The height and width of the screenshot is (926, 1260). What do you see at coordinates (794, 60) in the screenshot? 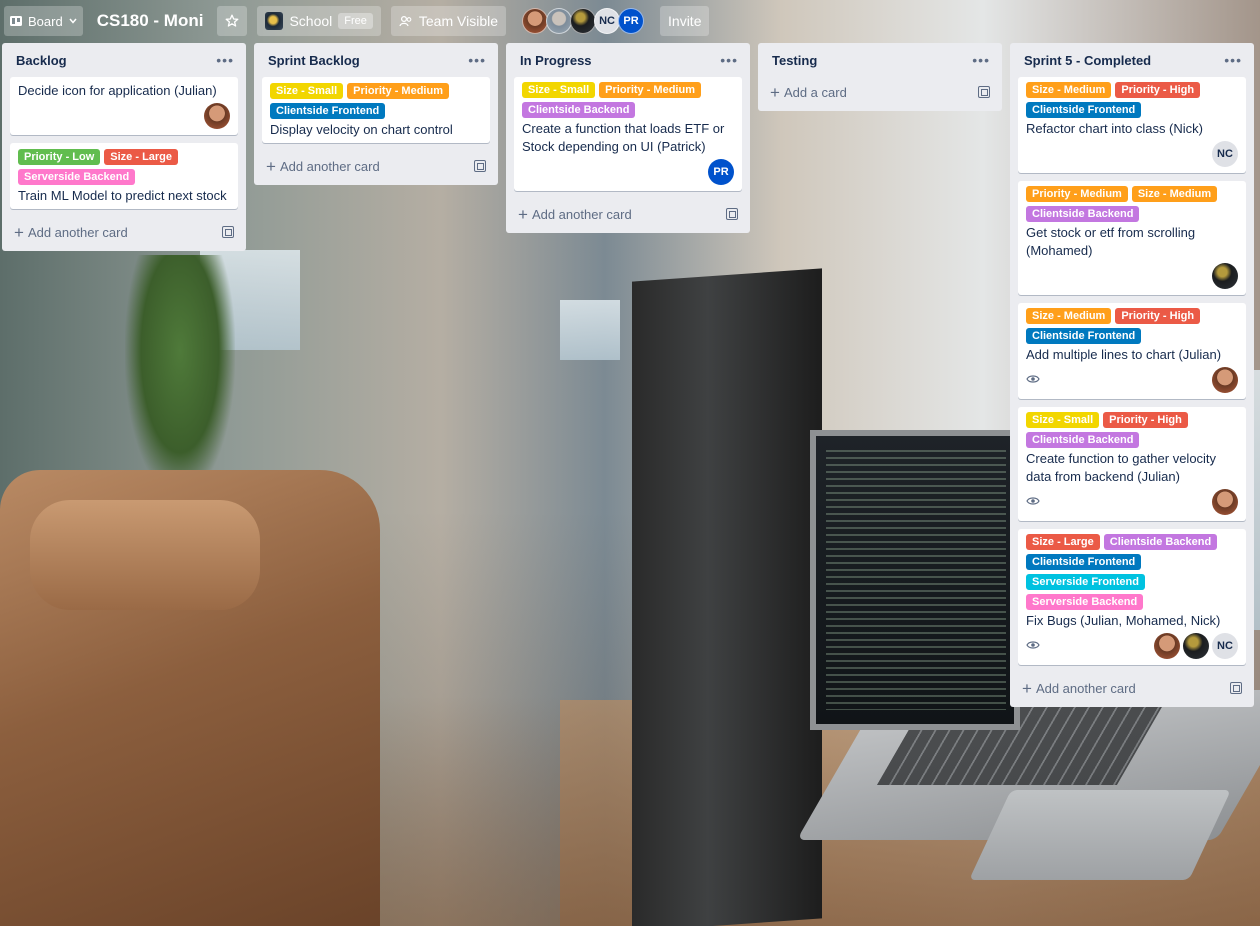
I see `list-title: Testing` at bounding box center [794, 60].